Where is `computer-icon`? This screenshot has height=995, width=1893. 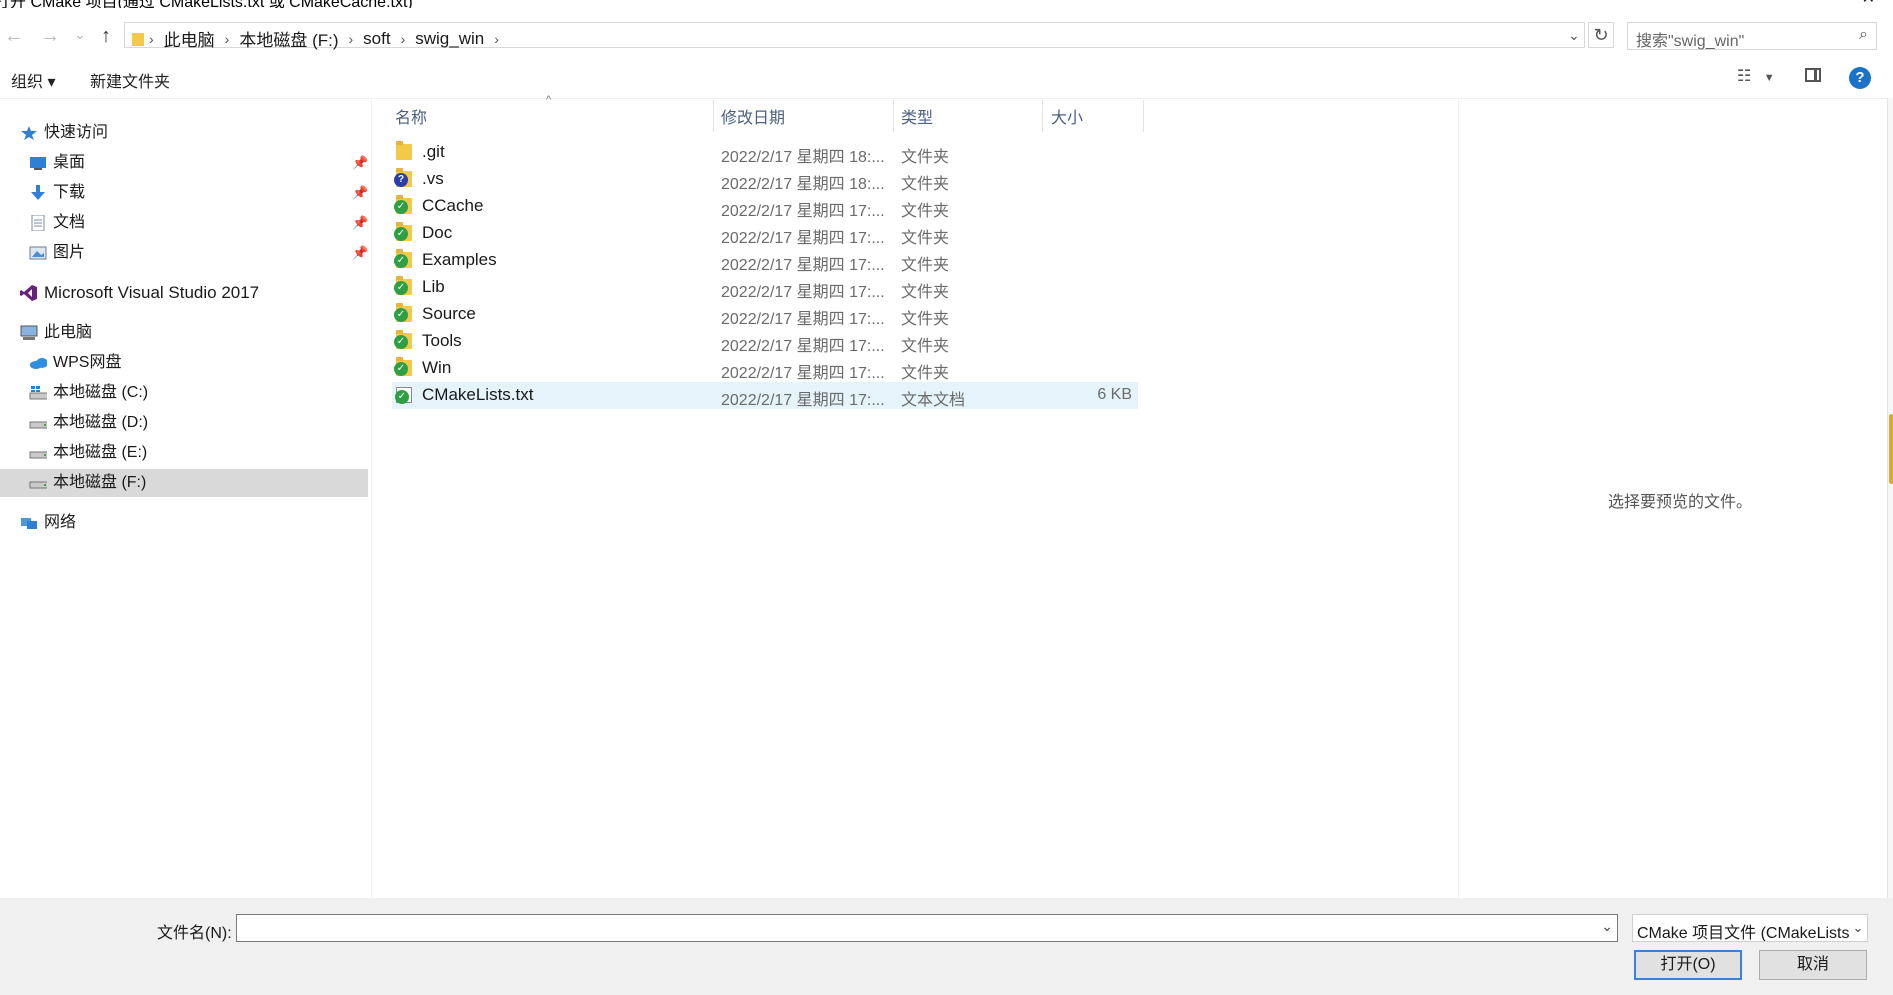 computer-icon is located at coordinates (29, 332).